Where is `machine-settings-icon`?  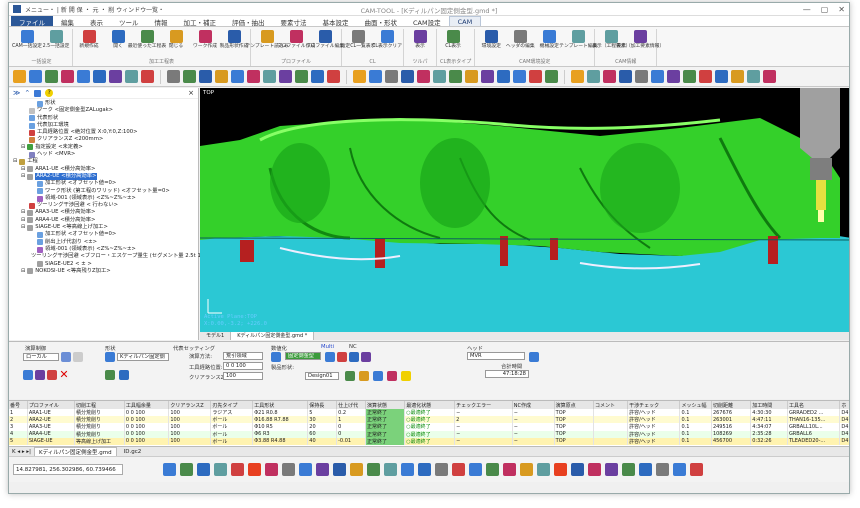 machine-settings-icon is located at coordinates (66, 357).